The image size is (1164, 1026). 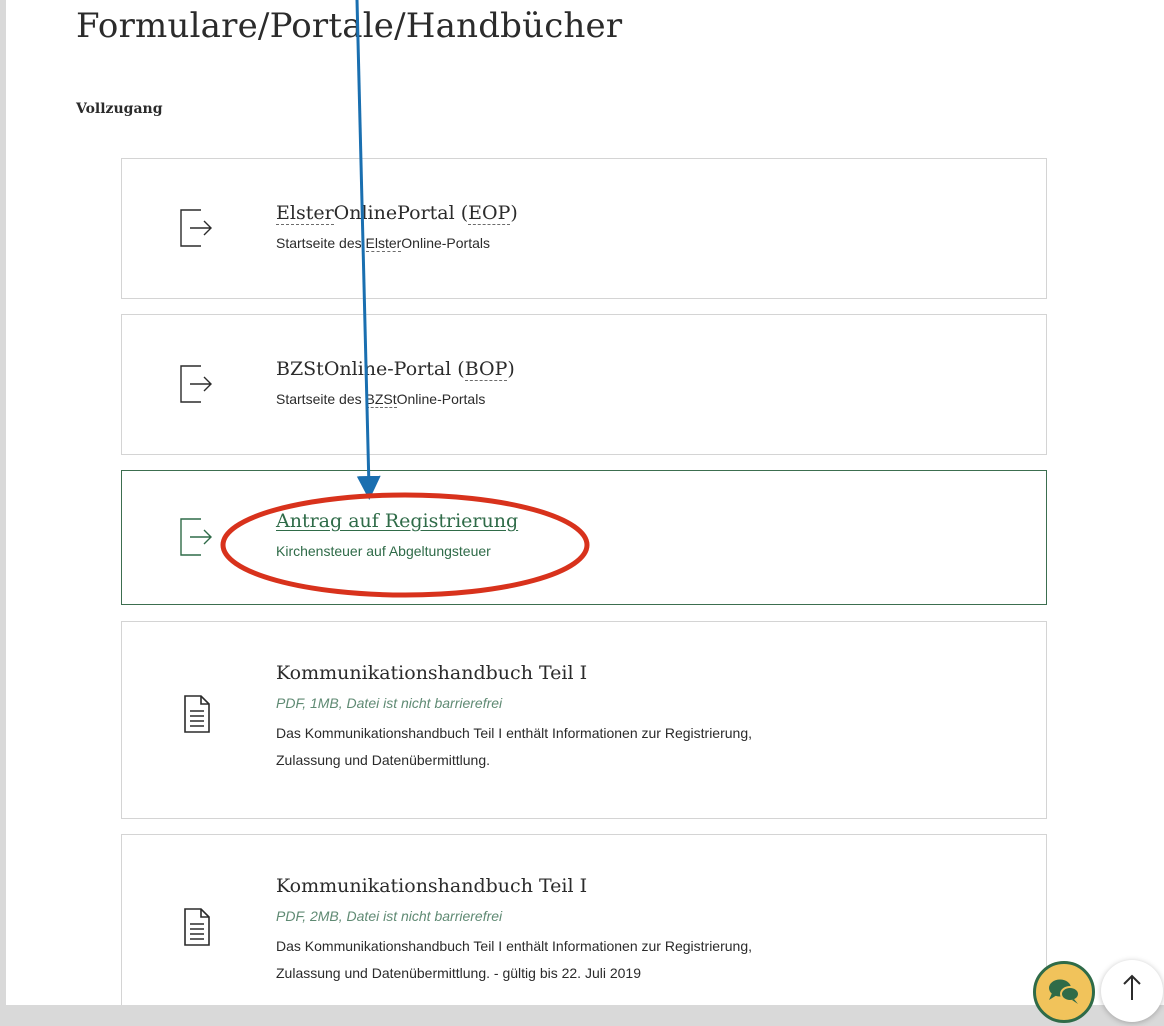 What do you see at coordinates (461, 213) in the screenshot?
I see `title-part: (` at bounding box center [461, 213].